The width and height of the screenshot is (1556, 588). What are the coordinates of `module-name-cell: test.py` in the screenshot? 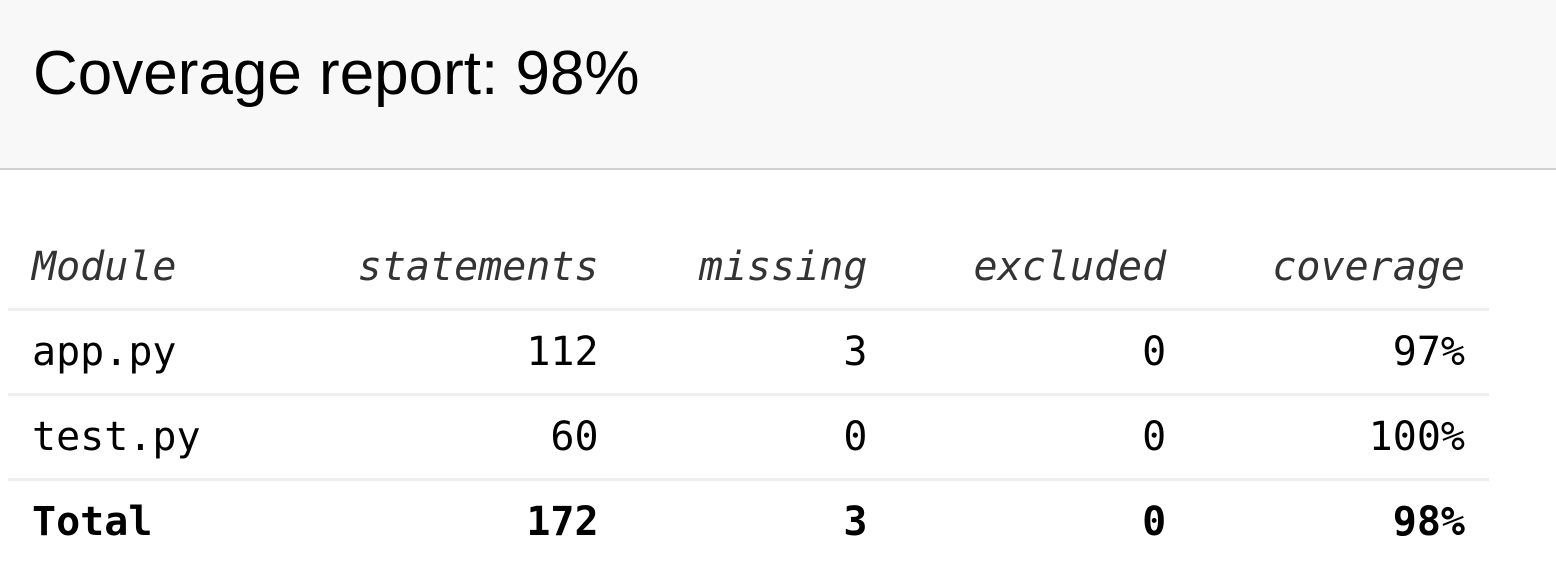 It's located at (136, 437).